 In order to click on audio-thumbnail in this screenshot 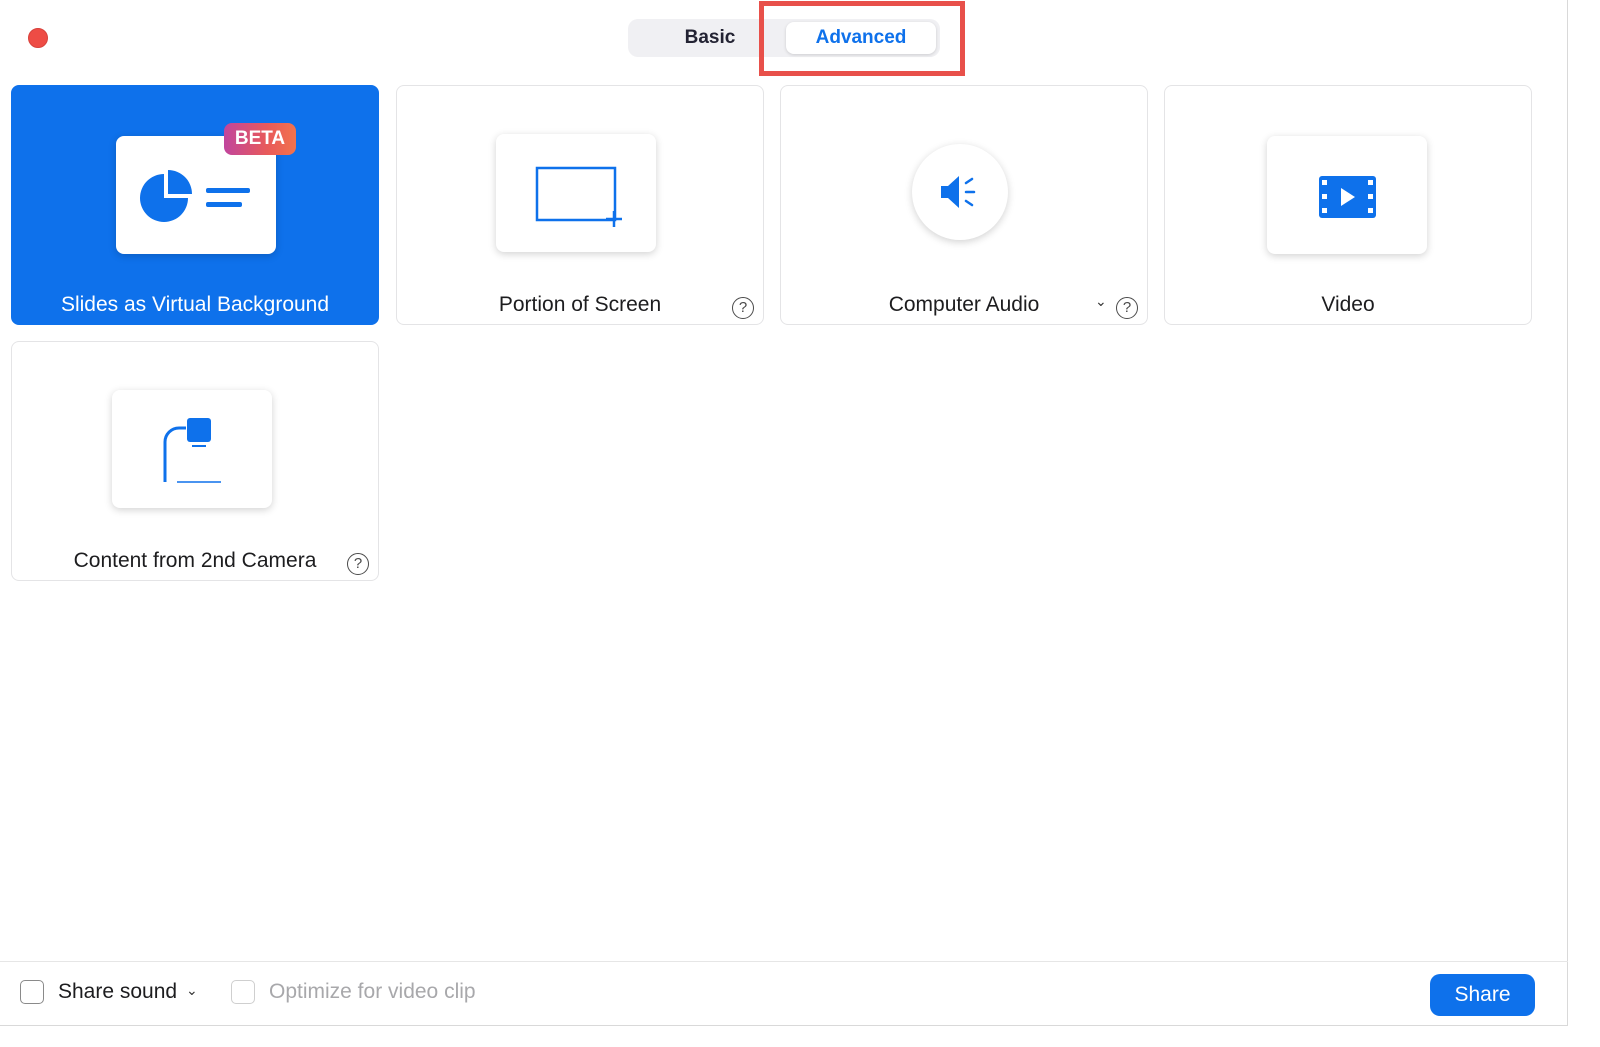, I will do `click(960, 192)`.